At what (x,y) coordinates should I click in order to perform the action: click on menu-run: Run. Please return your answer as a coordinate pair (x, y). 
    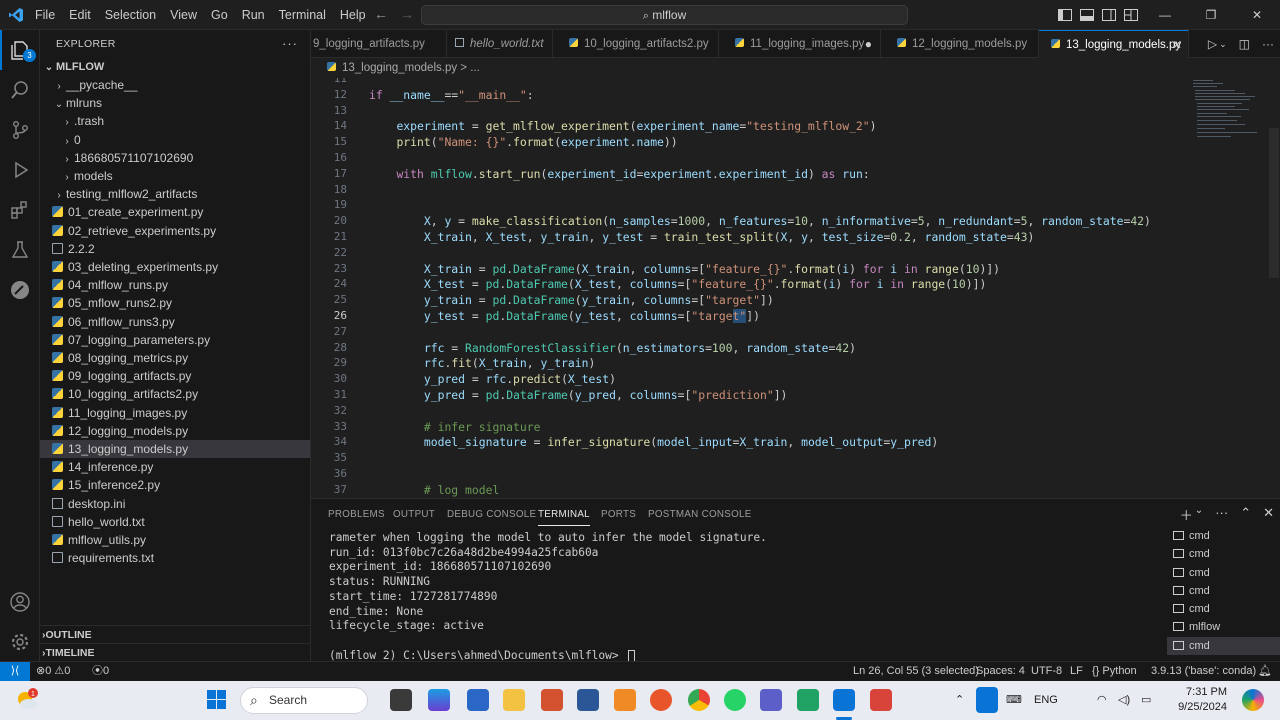
    Looking at the image, I should click on (253, 15).